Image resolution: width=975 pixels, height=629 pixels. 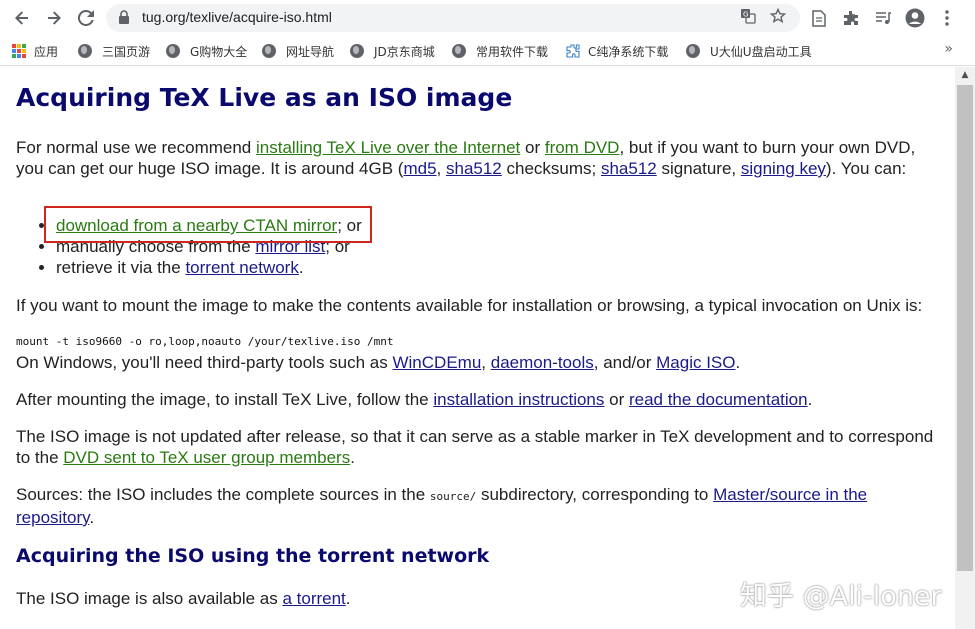 I want to click on page-scrollbar: ▲, so click(x=965, y=348).